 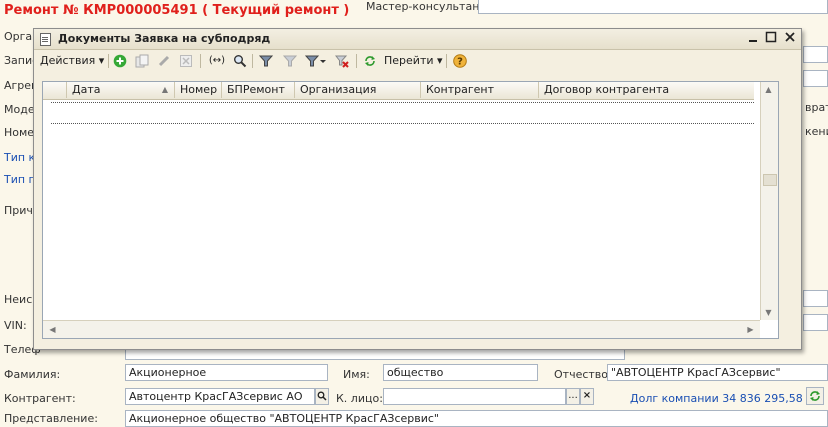 I want to click on bg-fragment-1: врат, so click(x=816, y=107).